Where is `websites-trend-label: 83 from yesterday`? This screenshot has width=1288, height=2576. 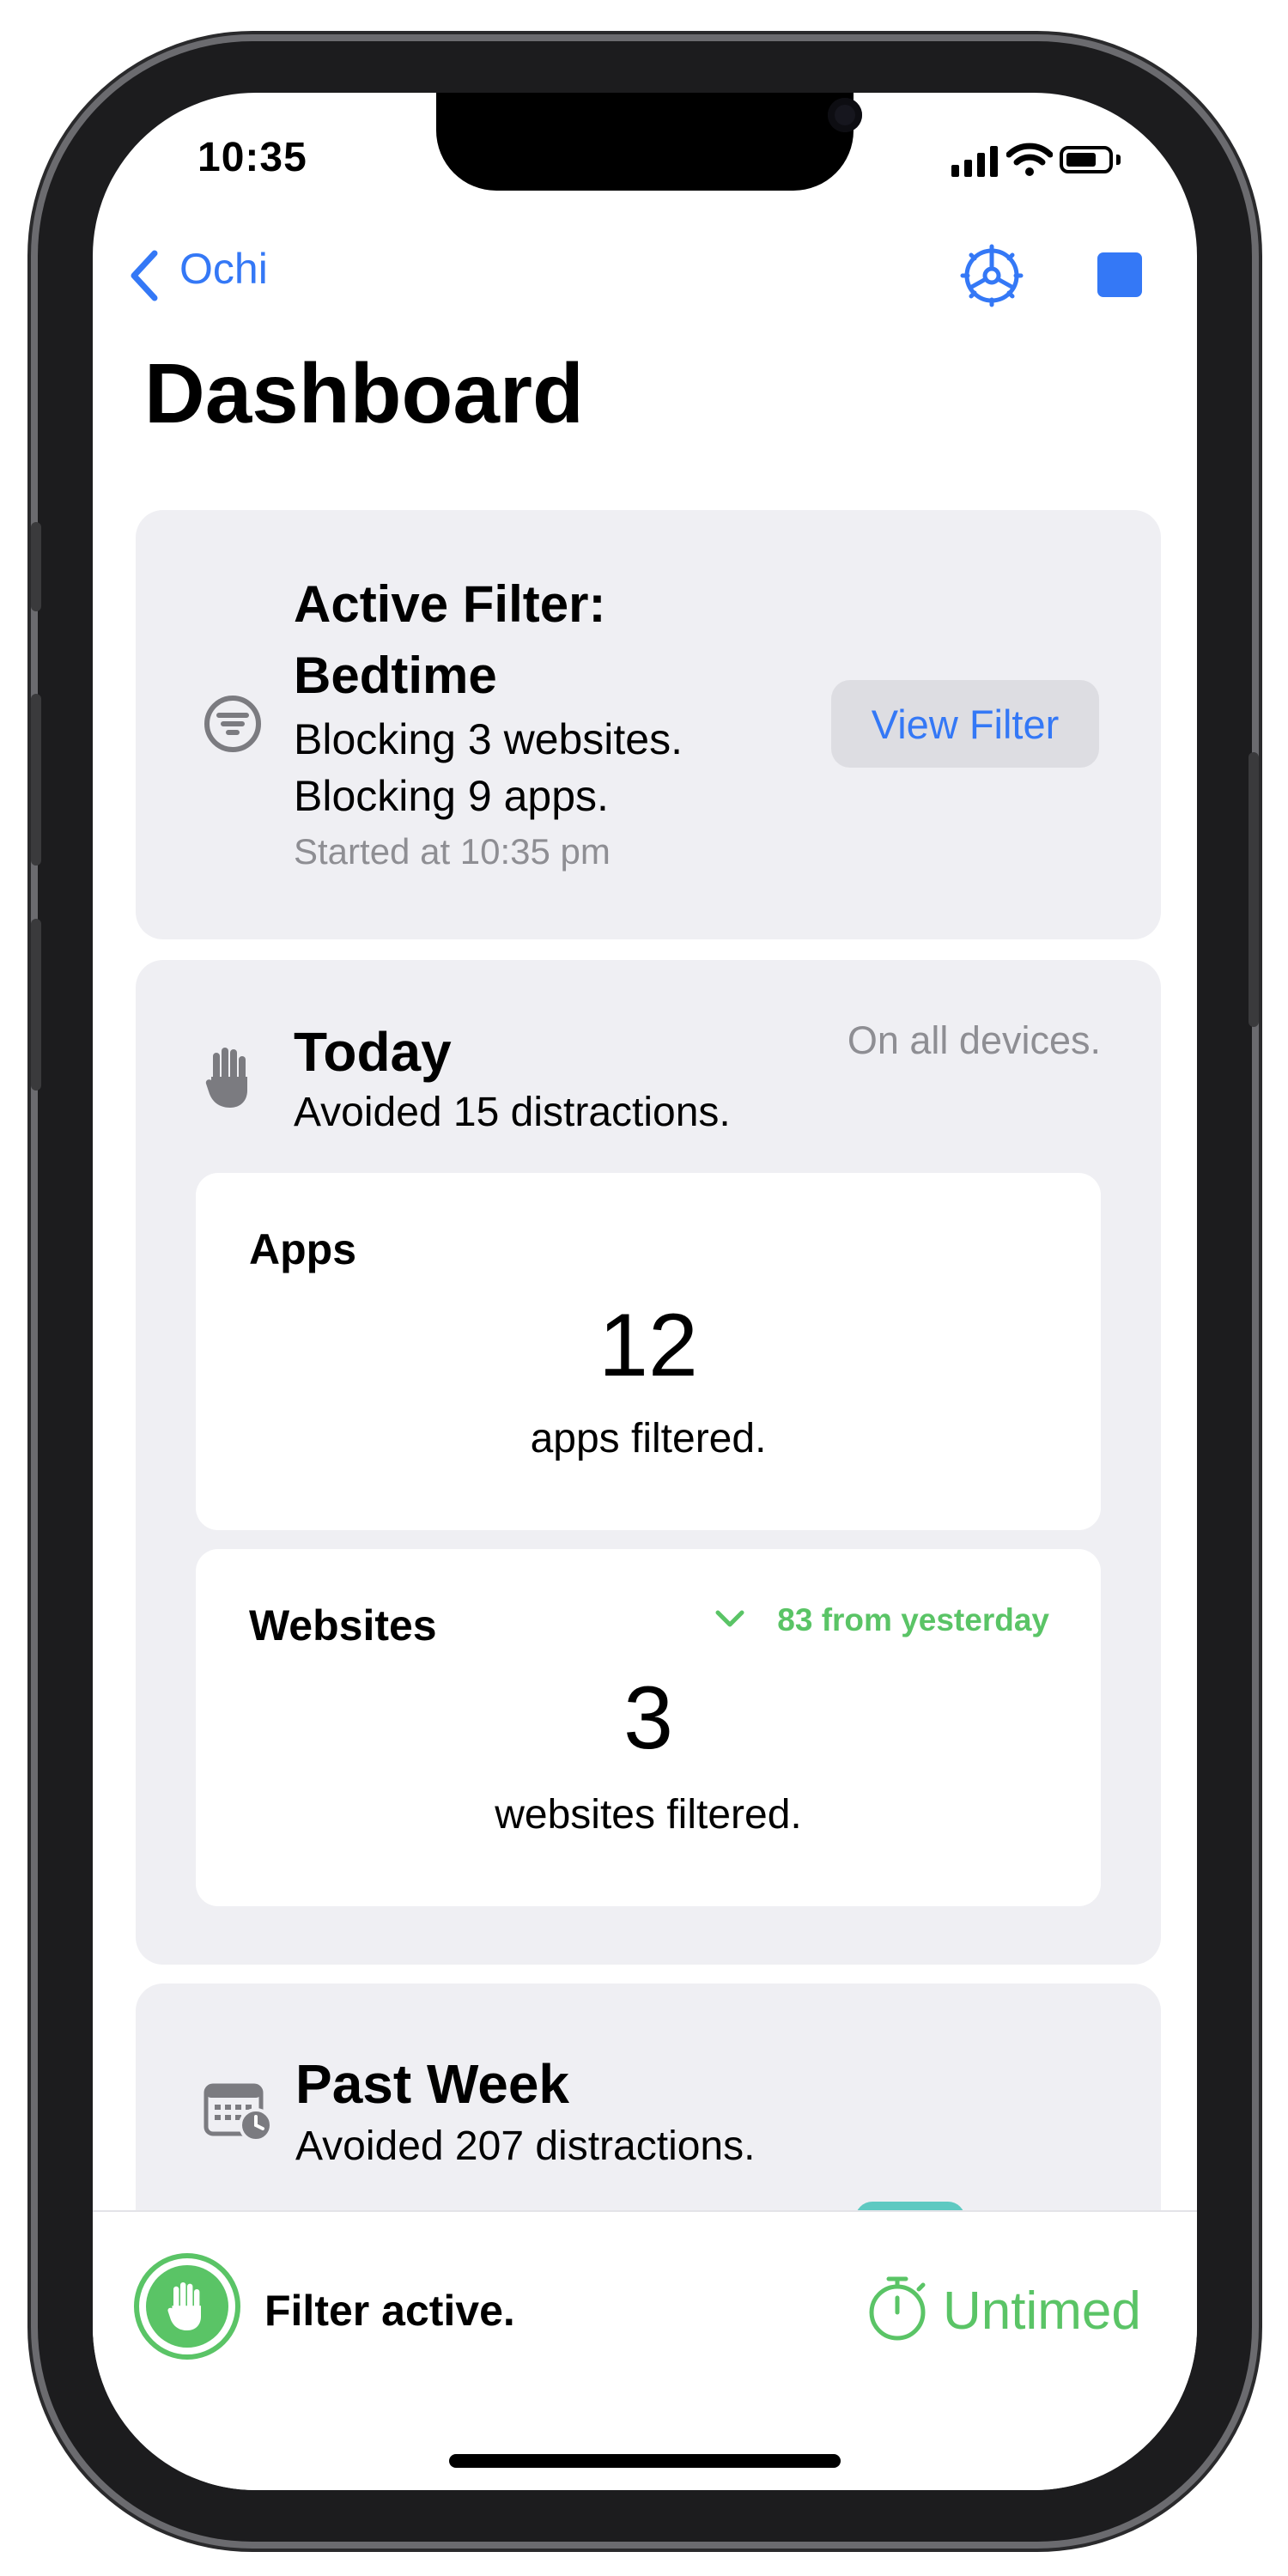
websites-trend-label: 83 from yesterday is located at coordinates (913, 1620).